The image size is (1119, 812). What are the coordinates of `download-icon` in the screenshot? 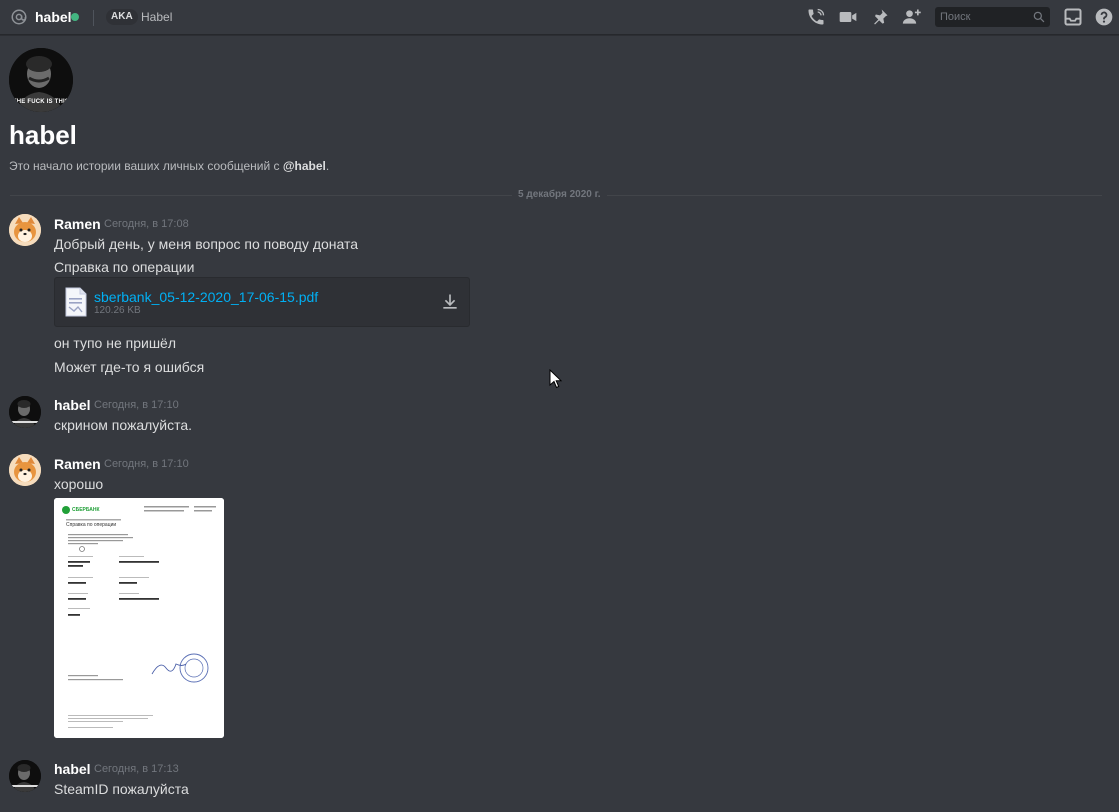 It's located at (450, 302).